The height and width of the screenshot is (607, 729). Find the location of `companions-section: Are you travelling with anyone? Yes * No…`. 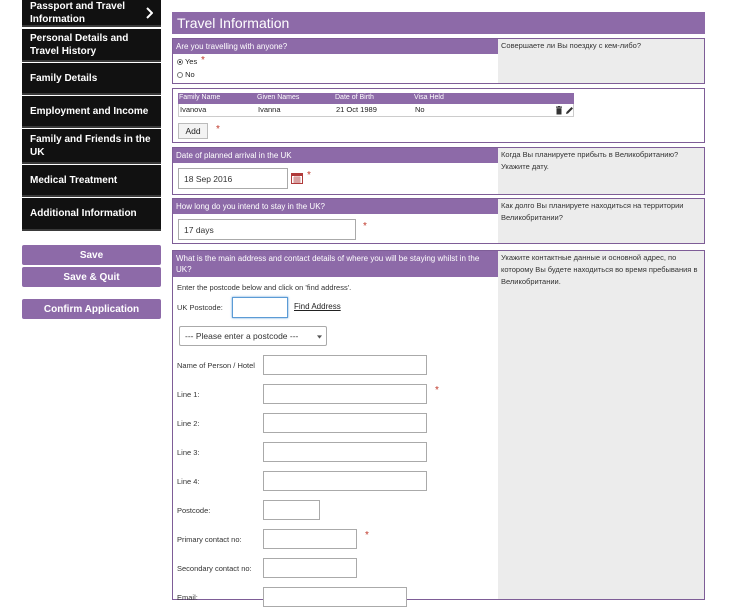

companions-section: Are you travelling with anyone? Yes * No… is located at coordinates (438, 61).